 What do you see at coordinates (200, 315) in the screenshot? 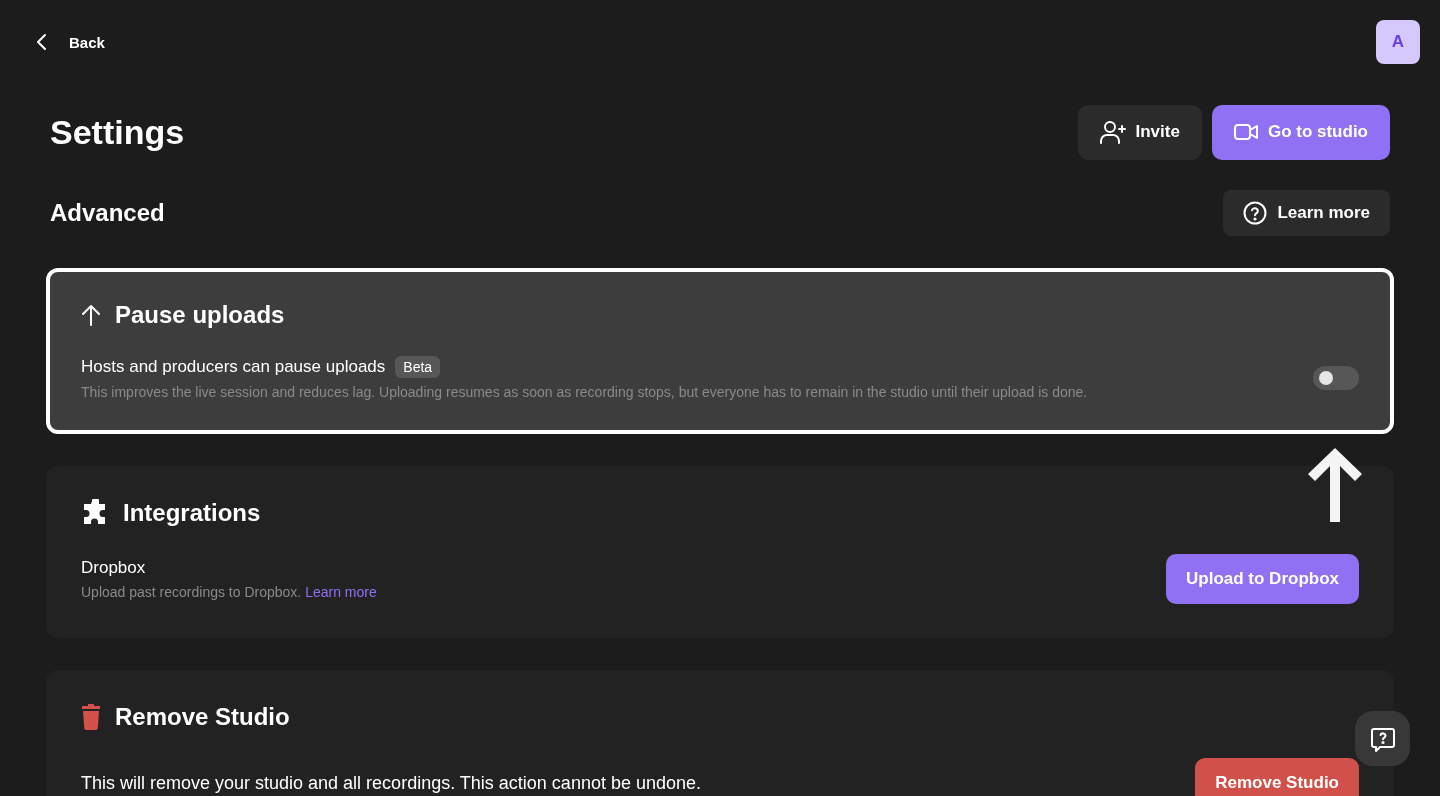
I see `card-title: Pause uploads` at bounding box center [200, 315].